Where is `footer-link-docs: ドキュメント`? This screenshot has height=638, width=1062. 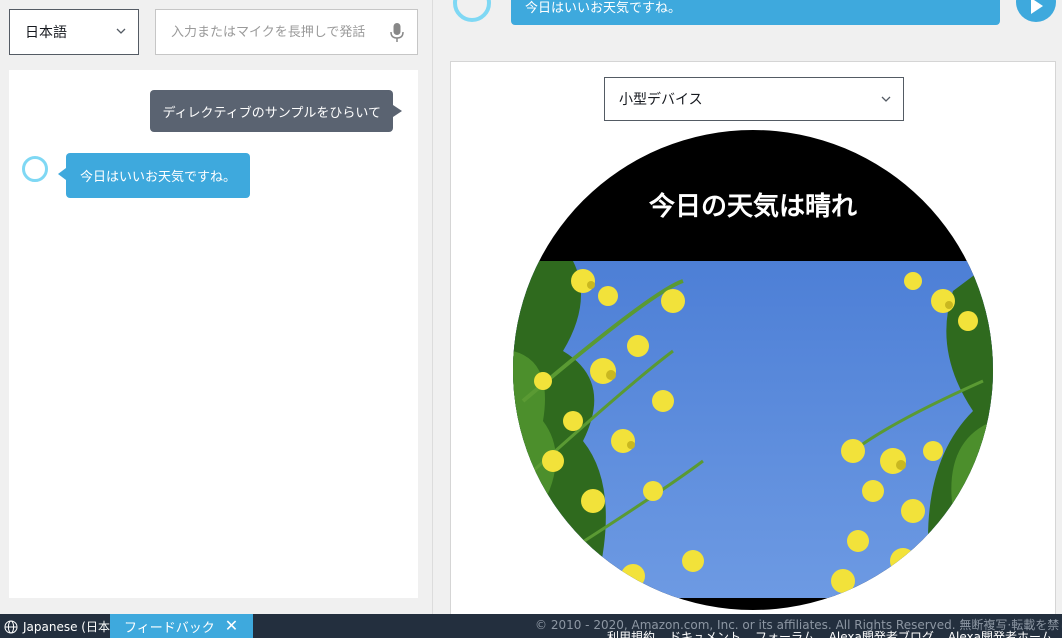
footer-link-docs: ドキュメント is located at coordinates (705, 633).